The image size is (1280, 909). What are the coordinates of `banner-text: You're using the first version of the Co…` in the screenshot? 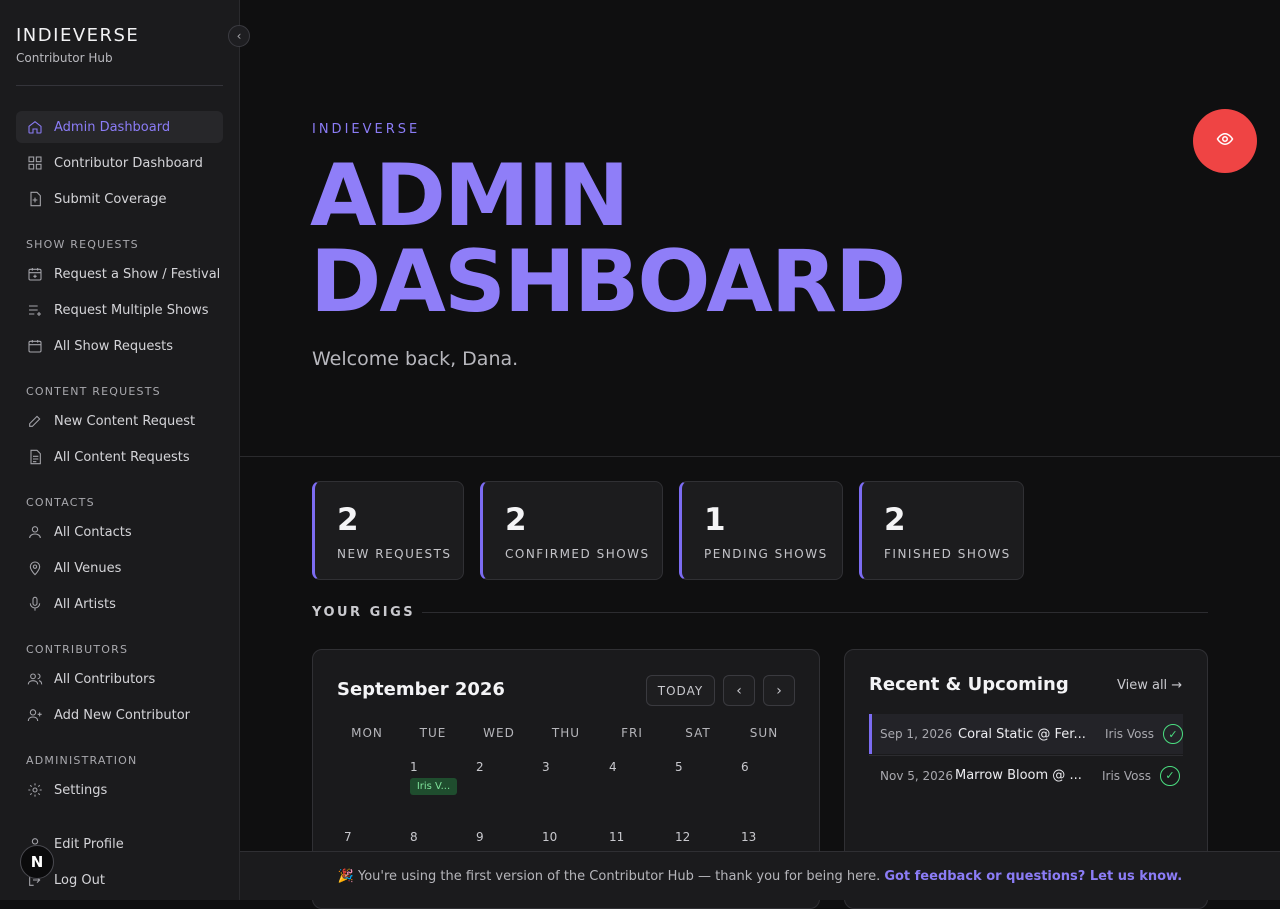 It's located at (619, 876).